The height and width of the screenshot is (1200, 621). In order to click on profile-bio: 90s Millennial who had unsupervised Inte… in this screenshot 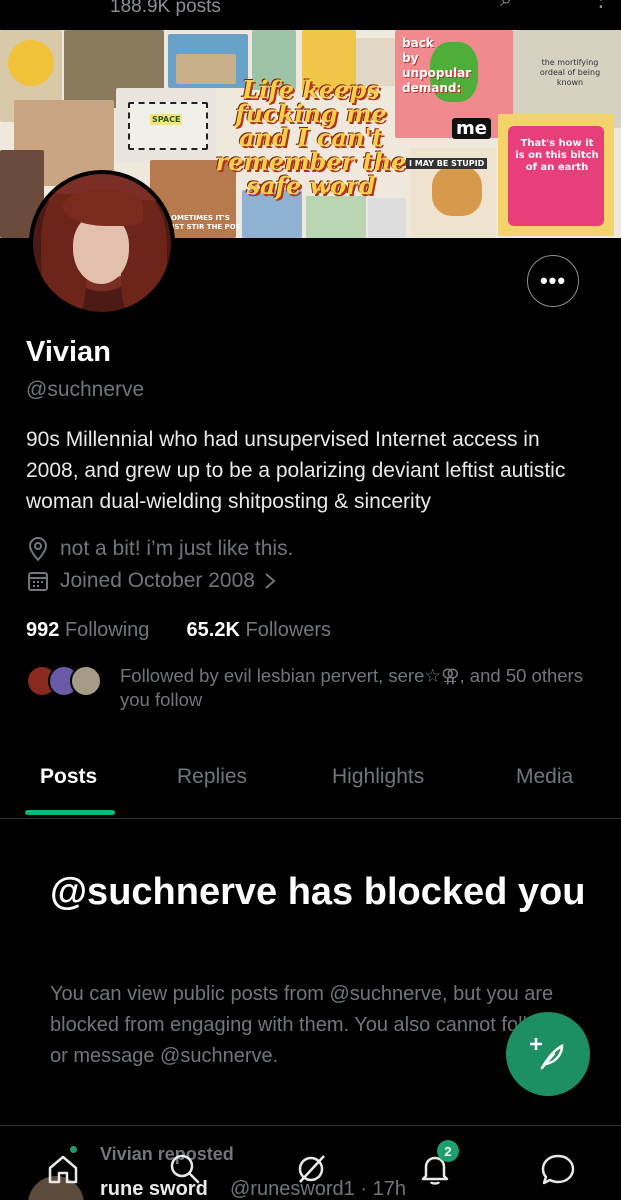, I will do `click(296, 470)`.